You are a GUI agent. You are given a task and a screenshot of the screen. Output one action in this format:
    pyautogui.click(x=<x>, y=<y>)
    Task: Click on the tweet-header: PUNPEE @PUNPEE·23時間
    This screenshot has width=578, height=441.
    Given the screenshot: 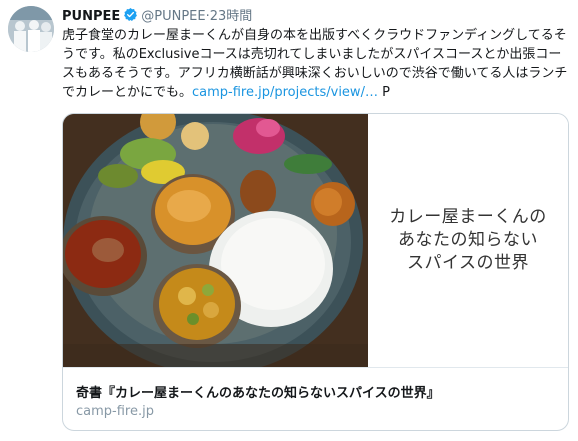 What is the action you would take?
    pyautogui.click(x=157, y=17)
    